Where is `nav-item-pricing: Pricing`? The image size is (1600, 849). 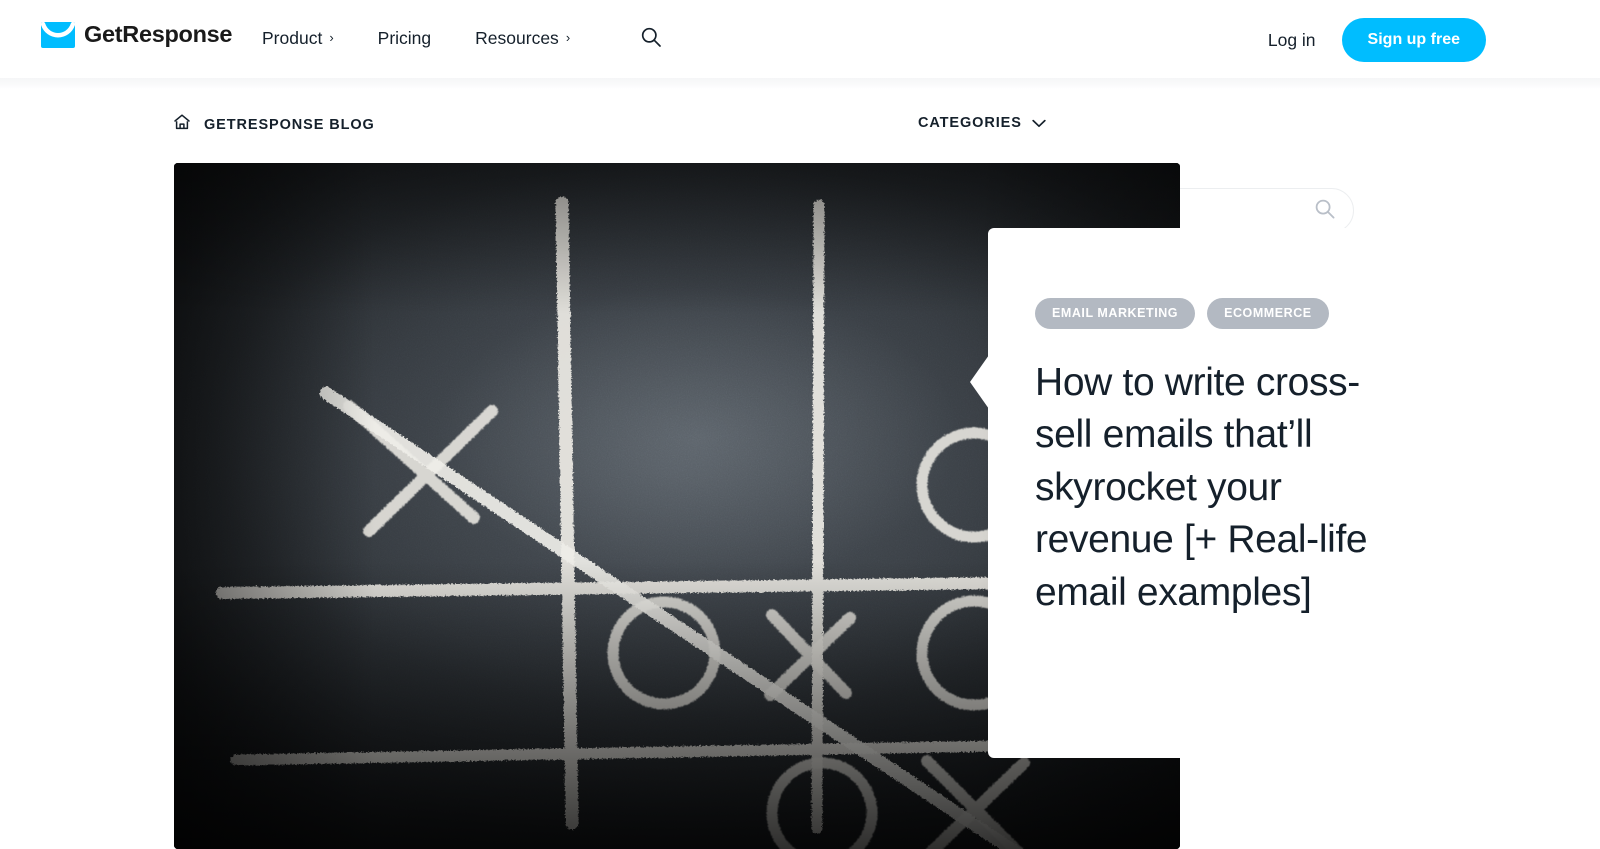 nav-item-pricing: Pricing is located at coordinates (405, 38).